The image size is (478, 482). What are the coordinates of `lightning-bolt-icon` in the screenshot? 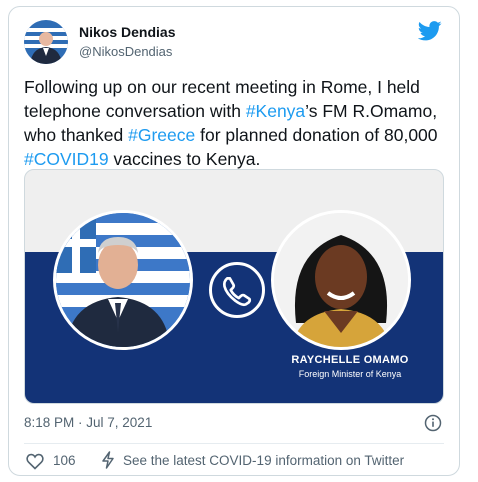 It's located at (108, 460).